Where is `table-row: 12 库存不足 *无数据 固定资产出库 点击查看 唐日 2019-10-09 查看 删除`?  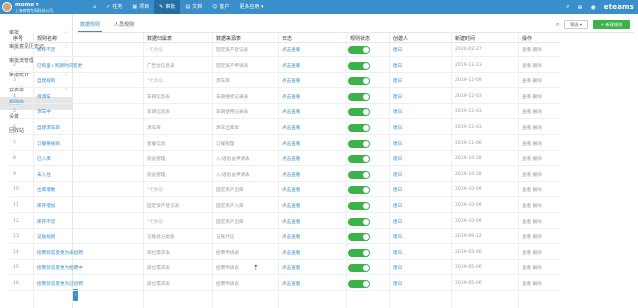
table-row: 12 库存不足 *无数据 固定资产出库 点击查看 唐日 2019-10-09 查看 删除 is located at coordinates (285, 222).